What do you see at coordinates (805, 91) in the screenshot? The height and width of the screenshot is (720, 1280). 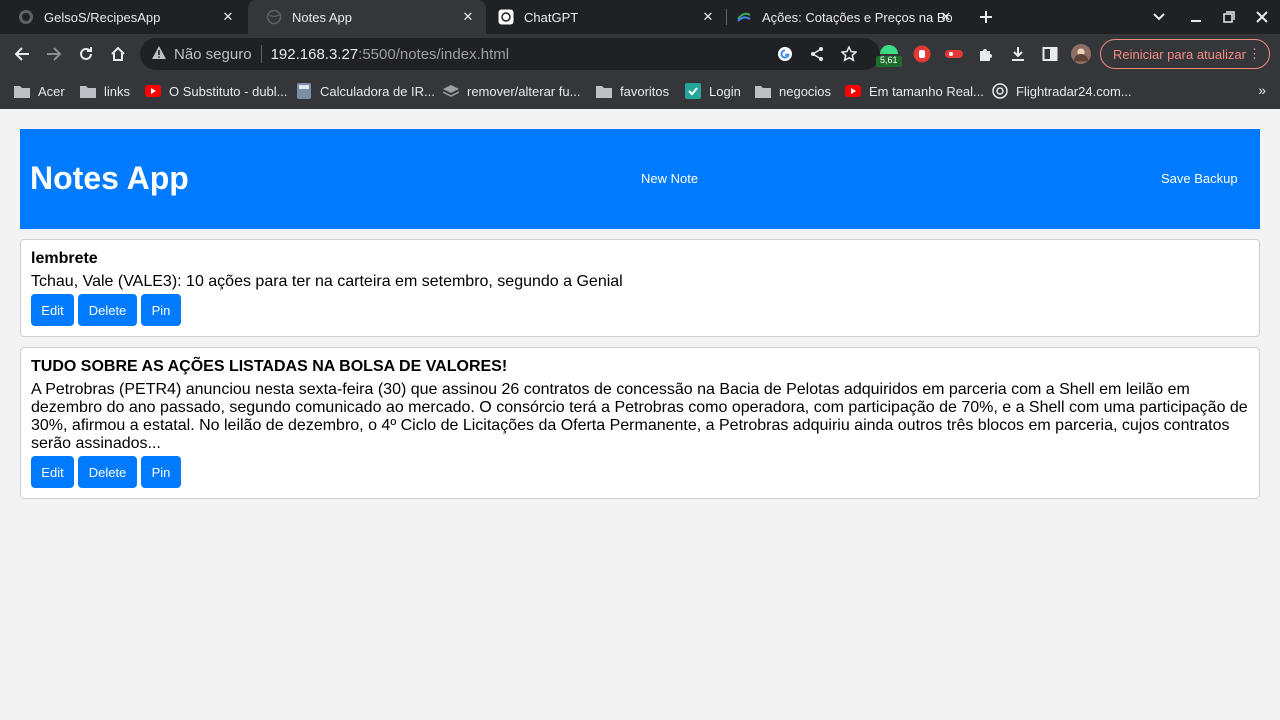 I see `bookmark-label: negocios` at bounding box center [805, 91].